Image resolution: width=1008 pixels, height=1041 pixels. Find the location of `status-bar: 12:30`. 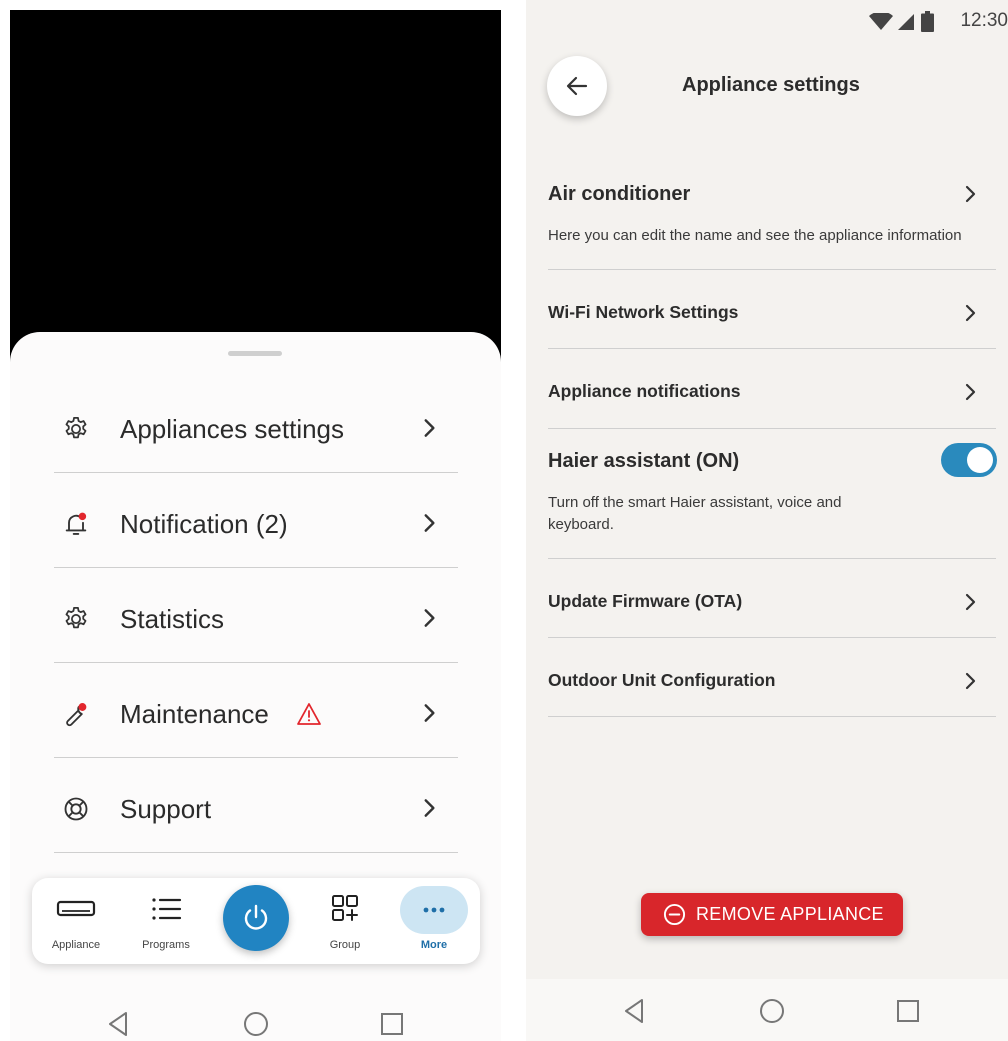

status-bar: 12:30 is located at coordinates (908, 21).